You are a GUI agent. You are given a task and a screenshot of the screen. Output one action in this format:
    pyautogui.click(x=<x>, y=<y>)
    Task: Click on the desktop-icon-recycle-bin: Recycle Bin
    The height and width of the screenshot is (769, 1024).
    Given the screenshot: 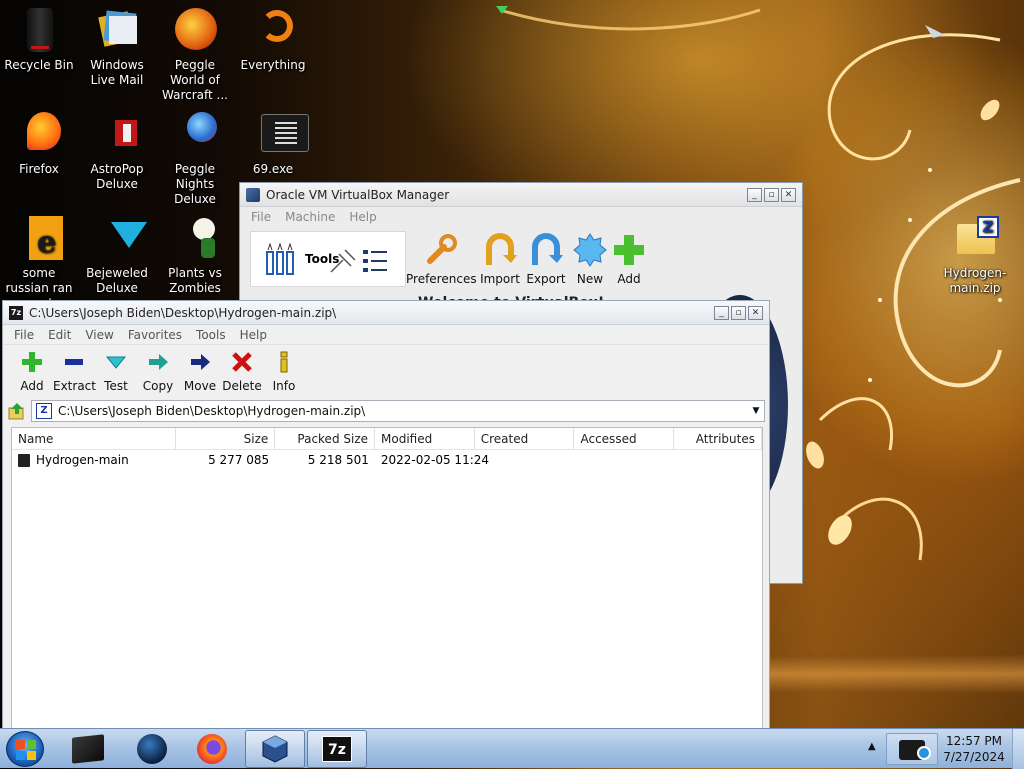 What is the action you would take?
    pyautogui.click(x=39, y=39)
    